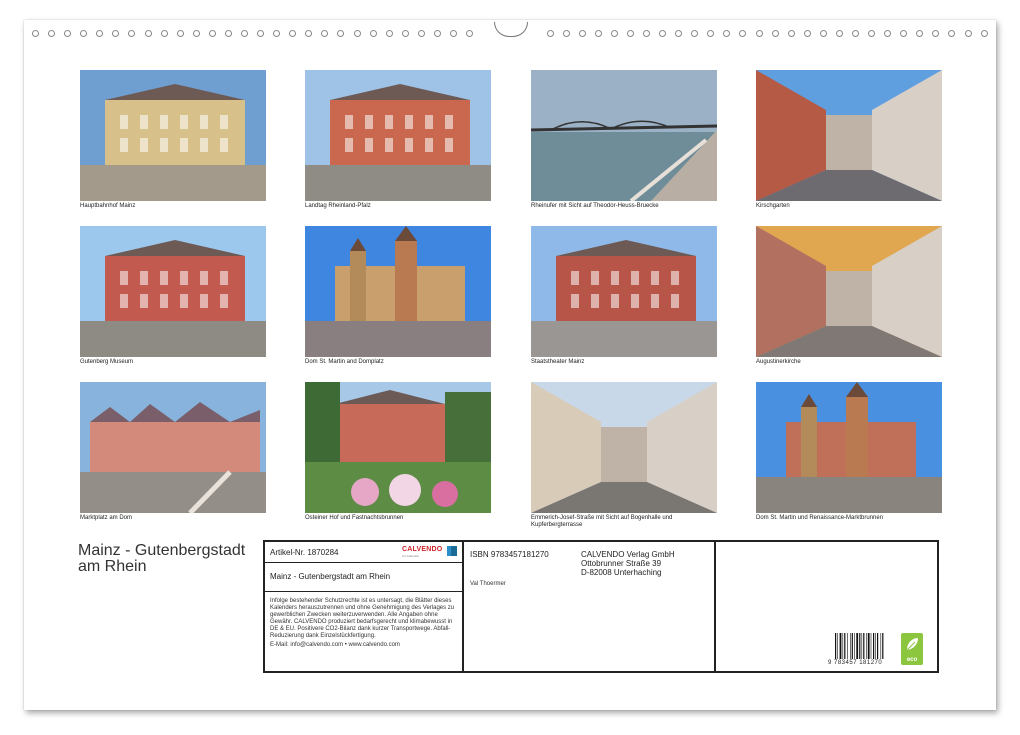 This screenshot has width=1020, height=735. What do you see at coordinates (488, 584) in the screenshot?
I see `author: Val Thoermer` at bounding box center [488, 584].